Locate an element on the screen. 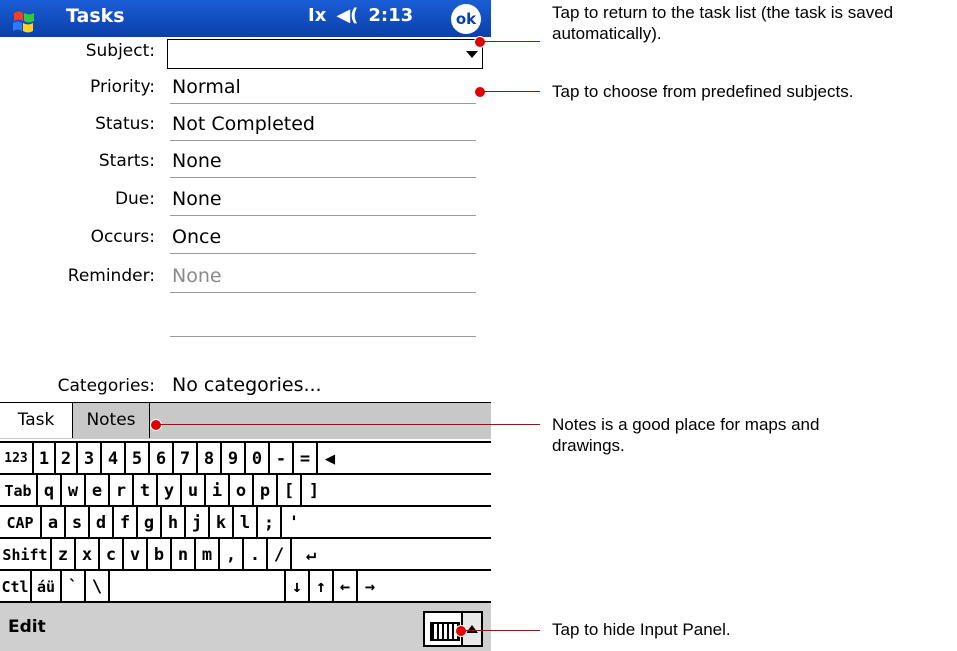 The width and height of the screenshot is (957, 651). key-o: o is located at coordinates (242, 491).